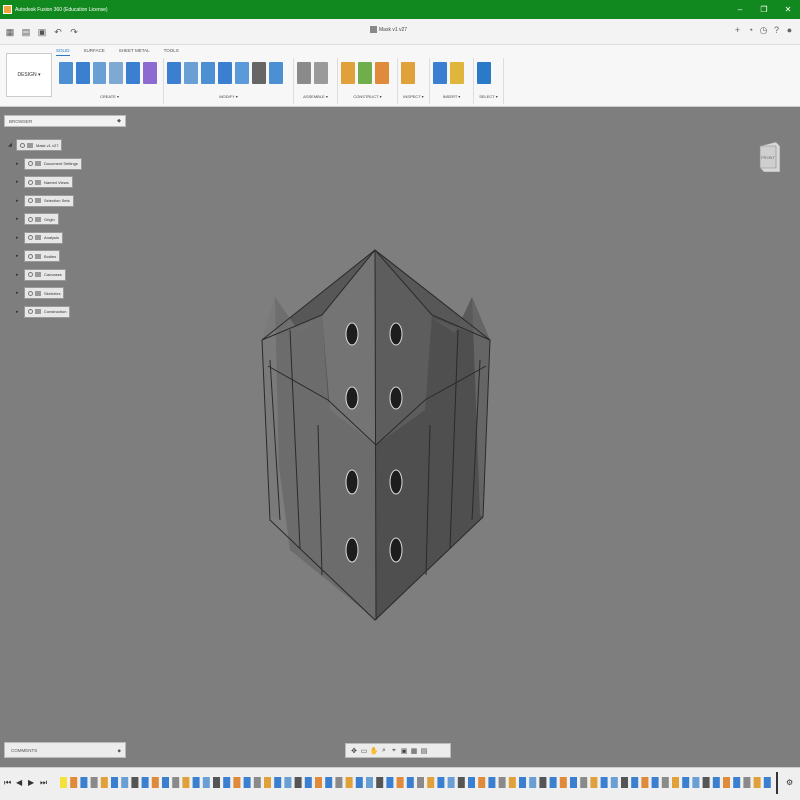 The width and height of the screenshot is (800, 800). What do you see at coordinates (763, 30) in the screenshot?
I see `notifications-icon: ◷` at bounding box center [763, 30].